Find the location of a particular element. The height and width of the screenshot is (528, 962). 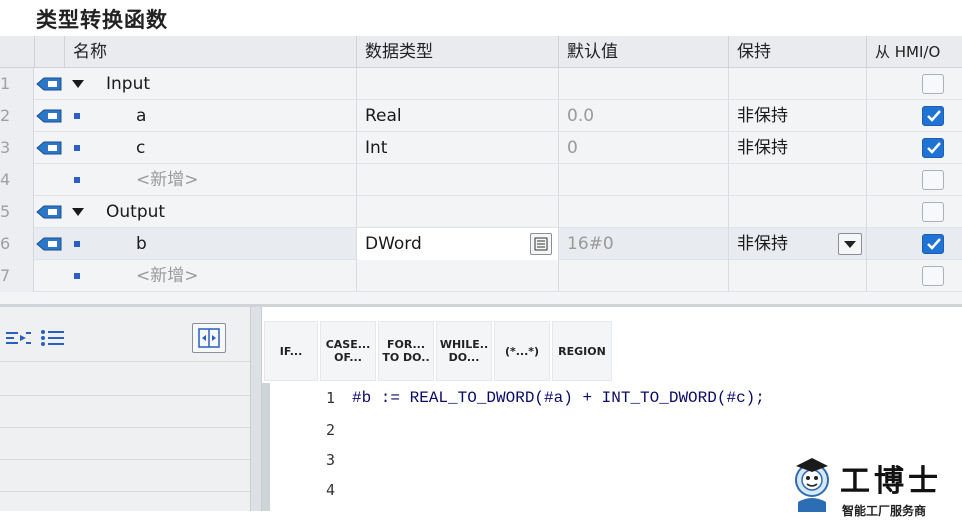

list-numbering-icon is located at coordinates (53, 338).